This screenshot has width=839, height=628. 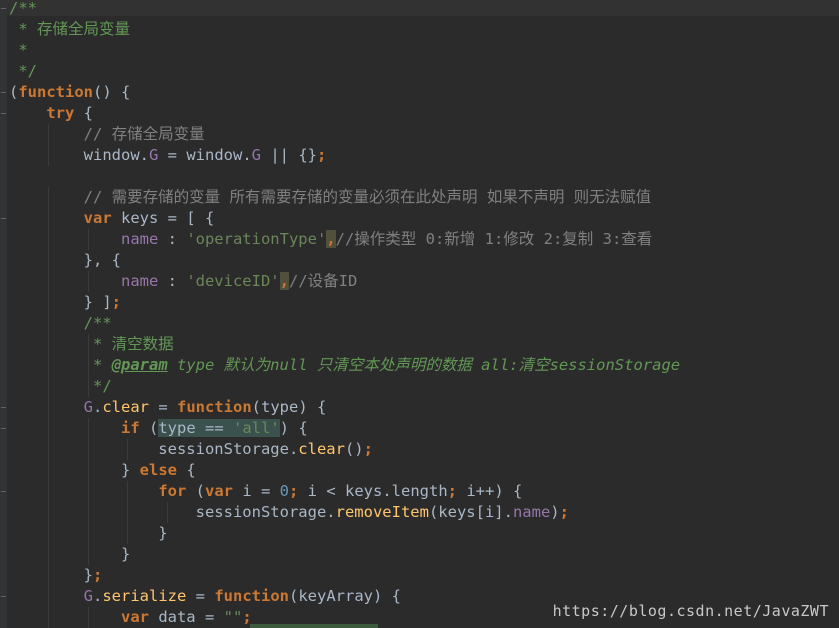 What do you see at coordinates (163, 218) in the screenshot?
I see `code-token: keys = [ {` at bounding box center [163, 218].